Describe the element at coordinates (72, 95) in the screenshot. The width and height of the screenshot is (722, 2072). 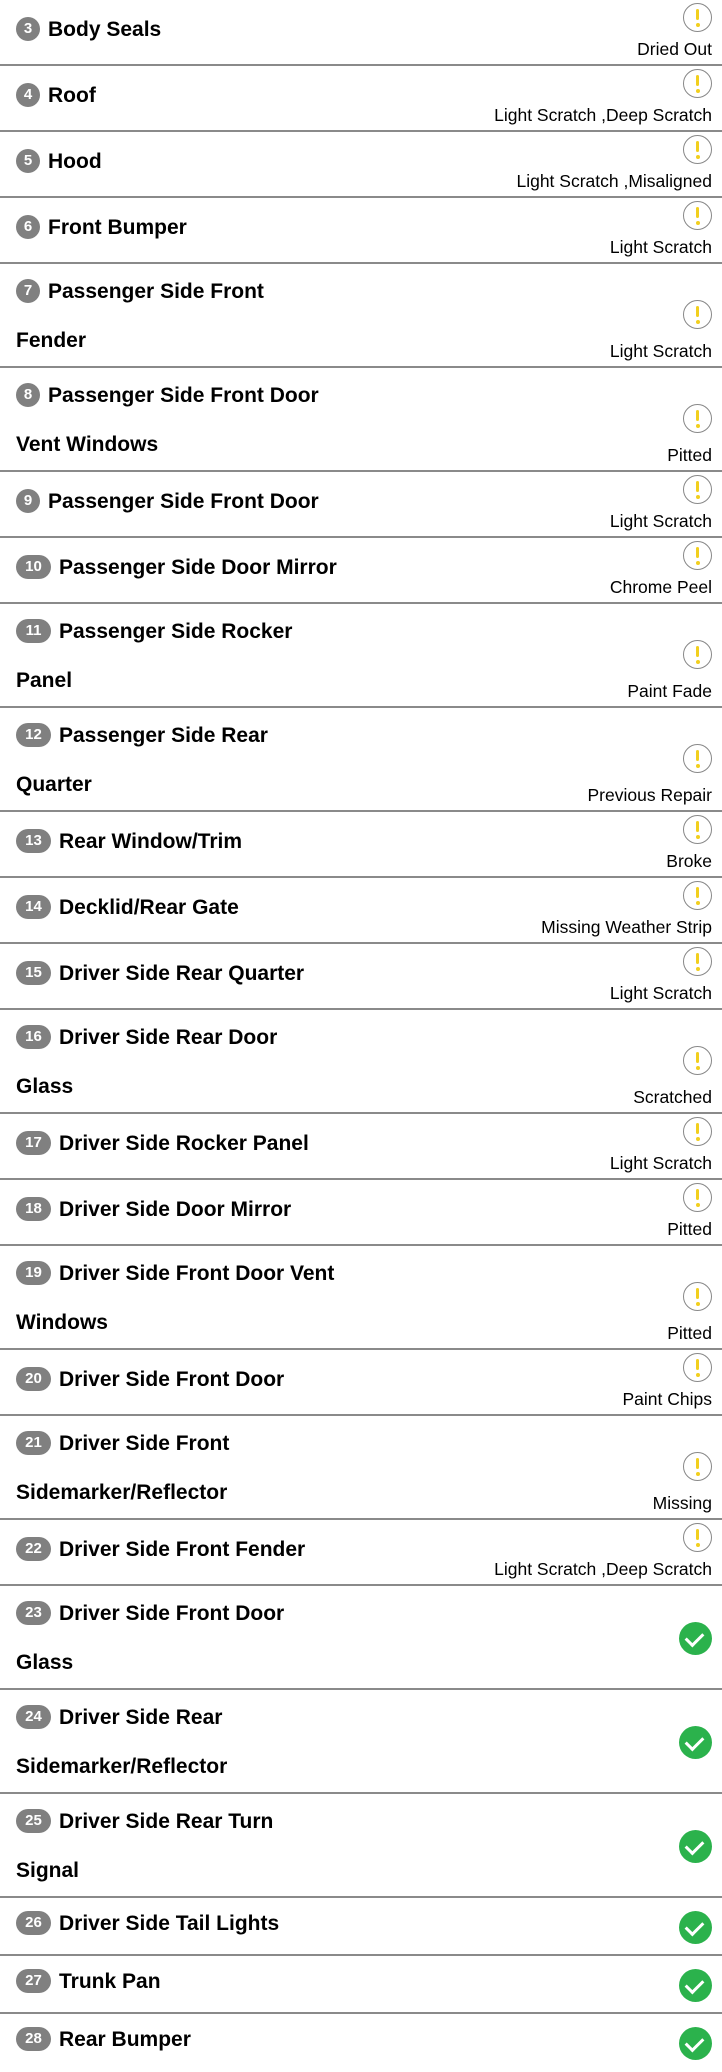
I see `item-title-text: Roof` at that location.